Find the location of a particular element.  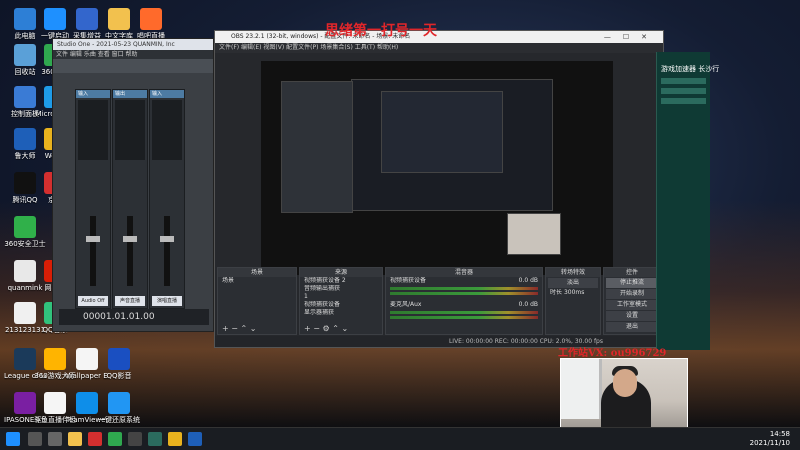

volume-meter is located at coordinates (464, 312).